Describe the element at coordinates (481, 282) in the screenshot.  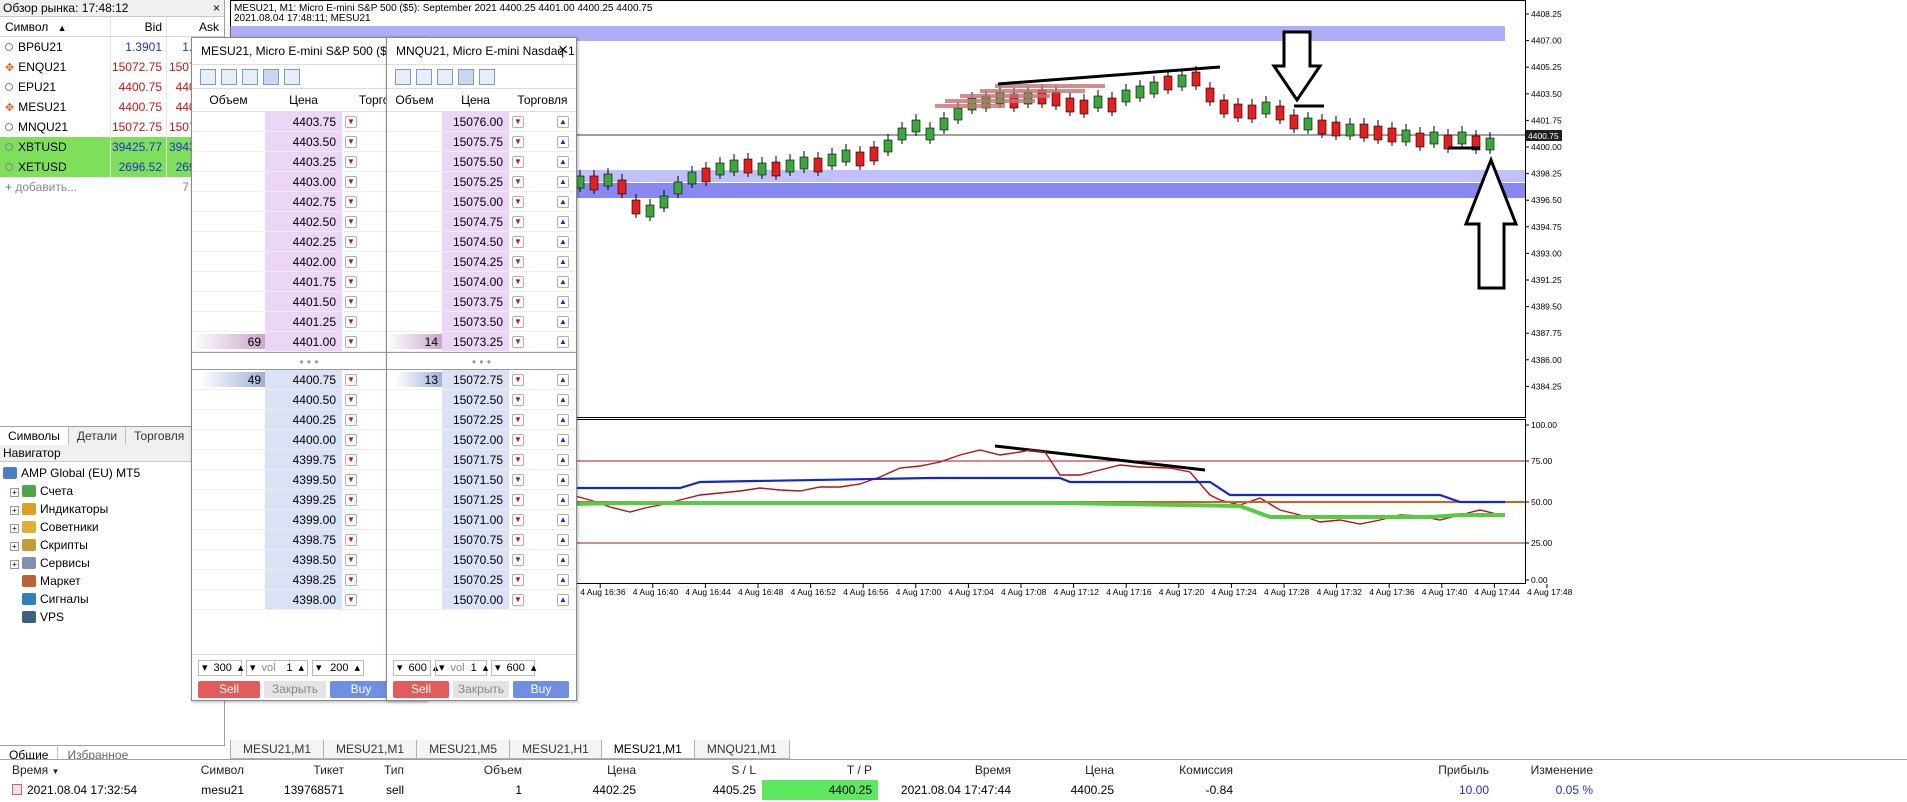
I see `ask-level-row: 15074.00 ▼ ▲` at that location.